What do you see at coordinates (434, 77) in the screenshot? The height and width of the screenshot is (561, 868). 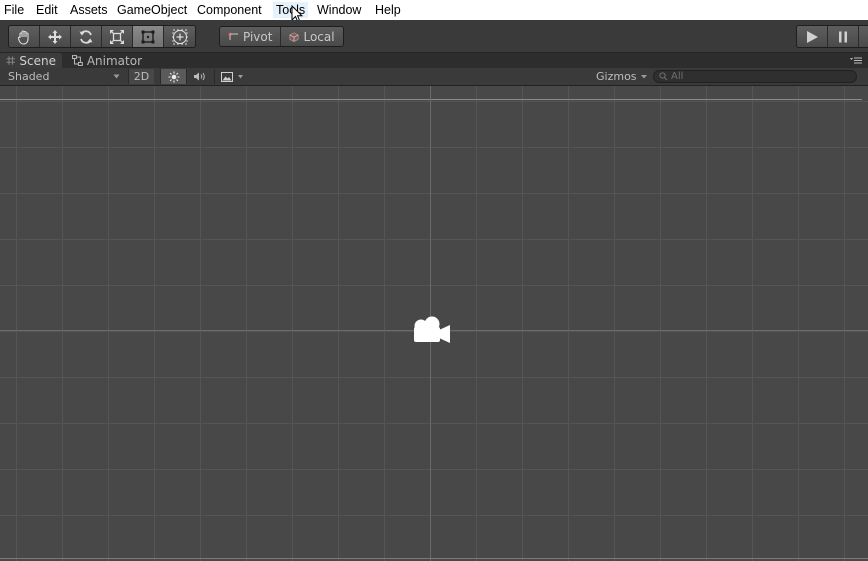 I see `scene-control-bar: Shaded 2D Gizmos All` at bounding box center [434, 77].